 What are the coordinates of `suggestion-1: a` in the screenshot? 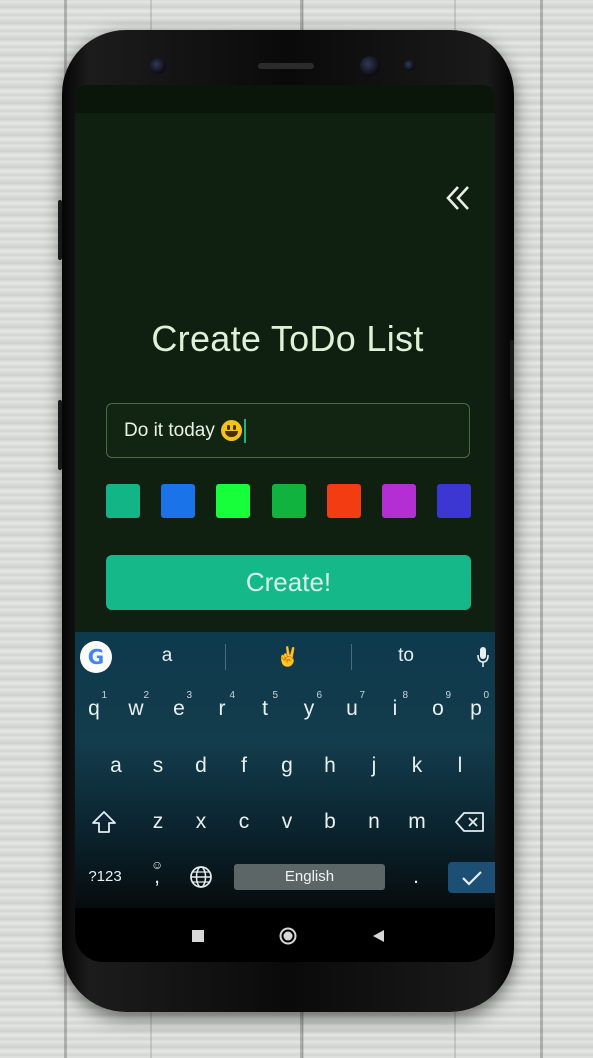 It's located at (167, 656).